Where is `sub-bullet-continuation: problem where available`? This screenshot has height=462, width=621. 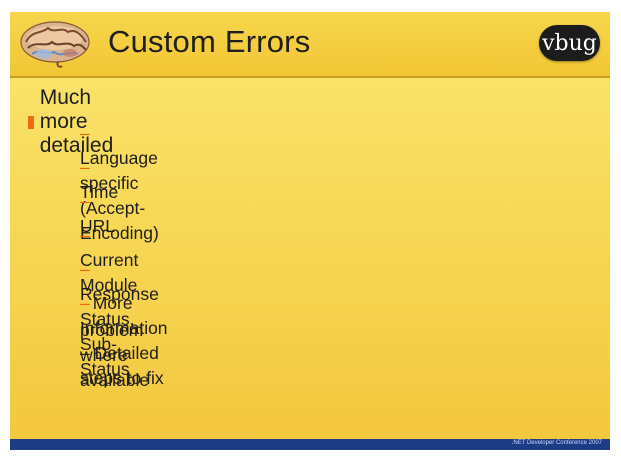 sub-bullet-continuation: problem where available is located at coordinates (114, 355).